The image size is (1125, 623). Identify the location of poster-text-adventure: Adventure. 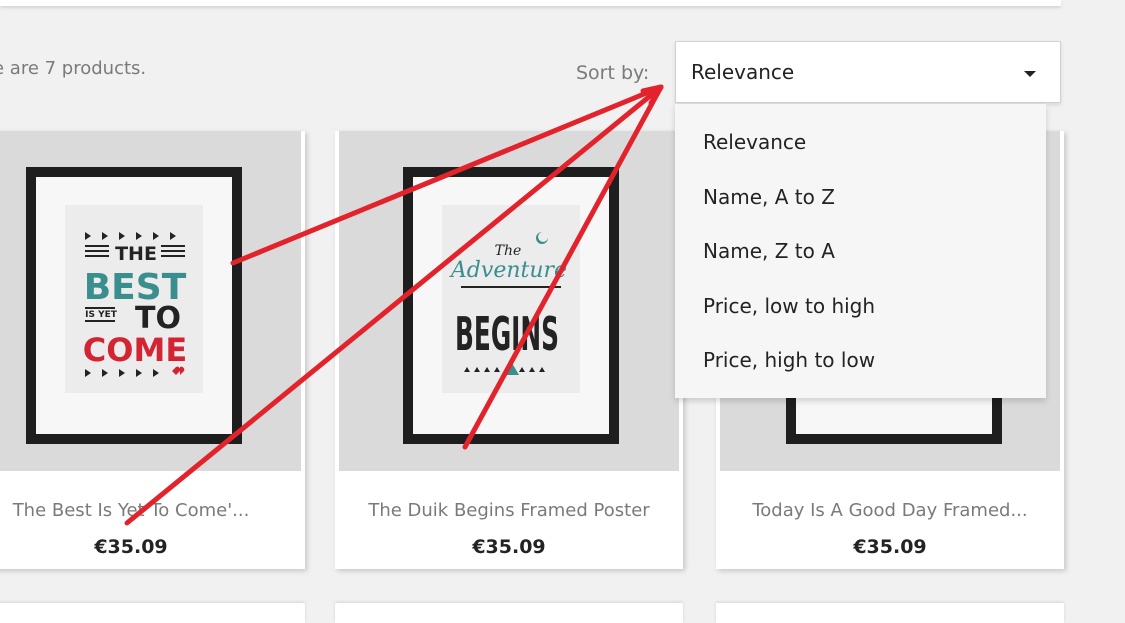
(508, 270).